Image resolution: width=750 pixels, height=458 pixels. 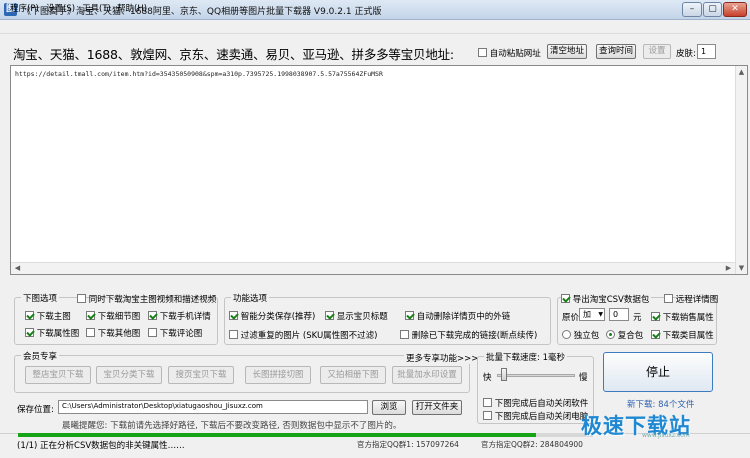 I want to click on whole-shop-download-button: 整店宝贝下载, so click(x=58, y=375).